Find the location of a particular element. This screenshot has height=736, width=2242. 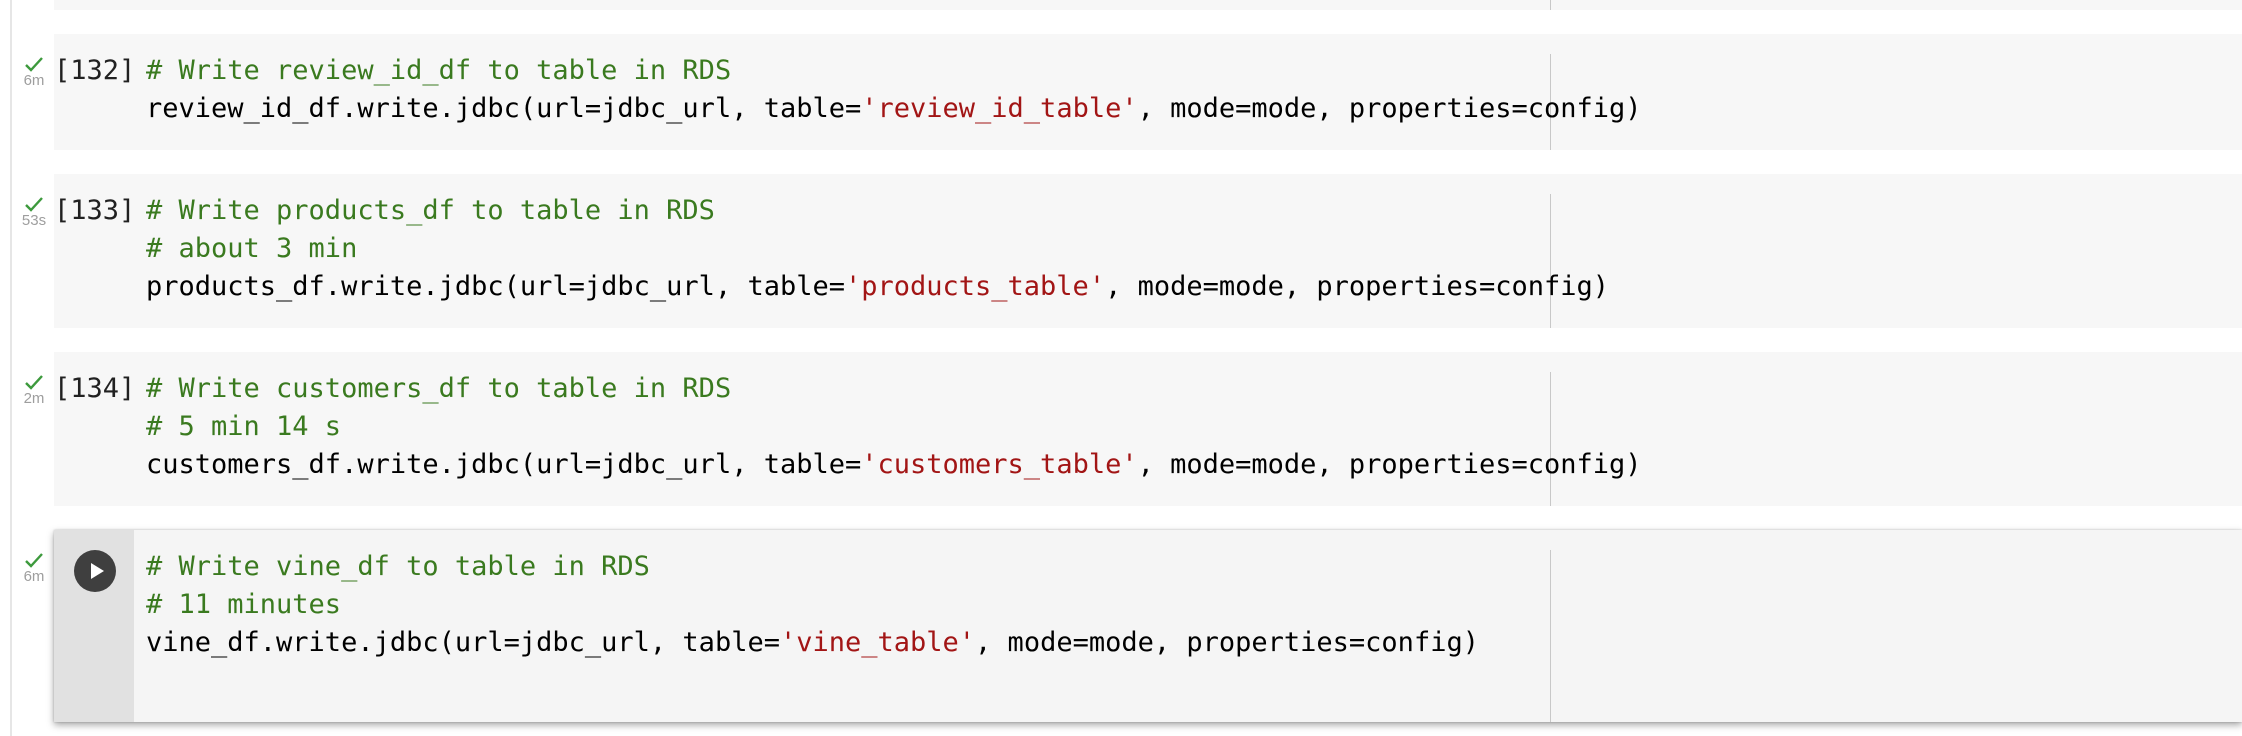

code-string: 'review_id_table' is located at coordinates (999, 108).